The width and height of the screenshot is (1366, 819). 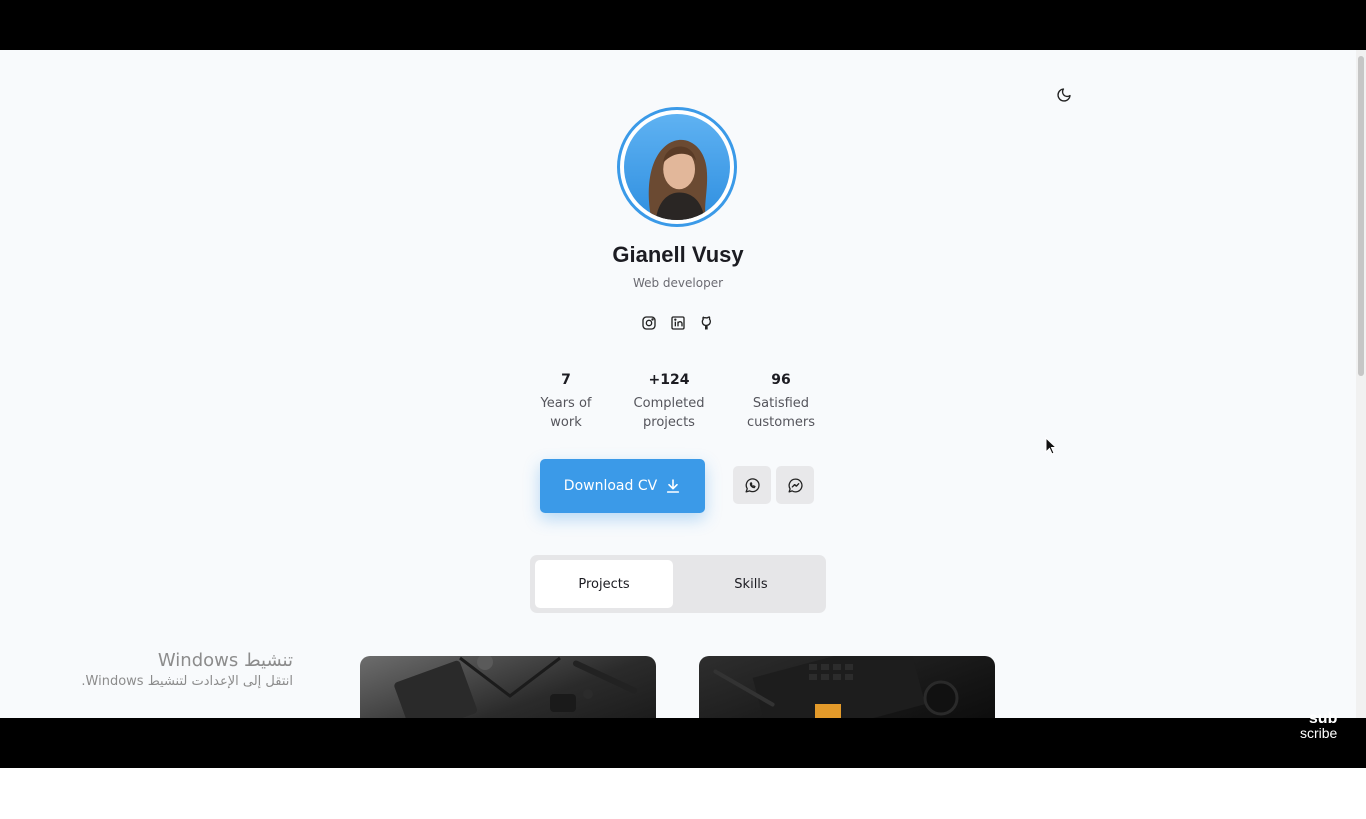 I want to click on profile-name: Gianell Vusy, so click(x=678, y=254).